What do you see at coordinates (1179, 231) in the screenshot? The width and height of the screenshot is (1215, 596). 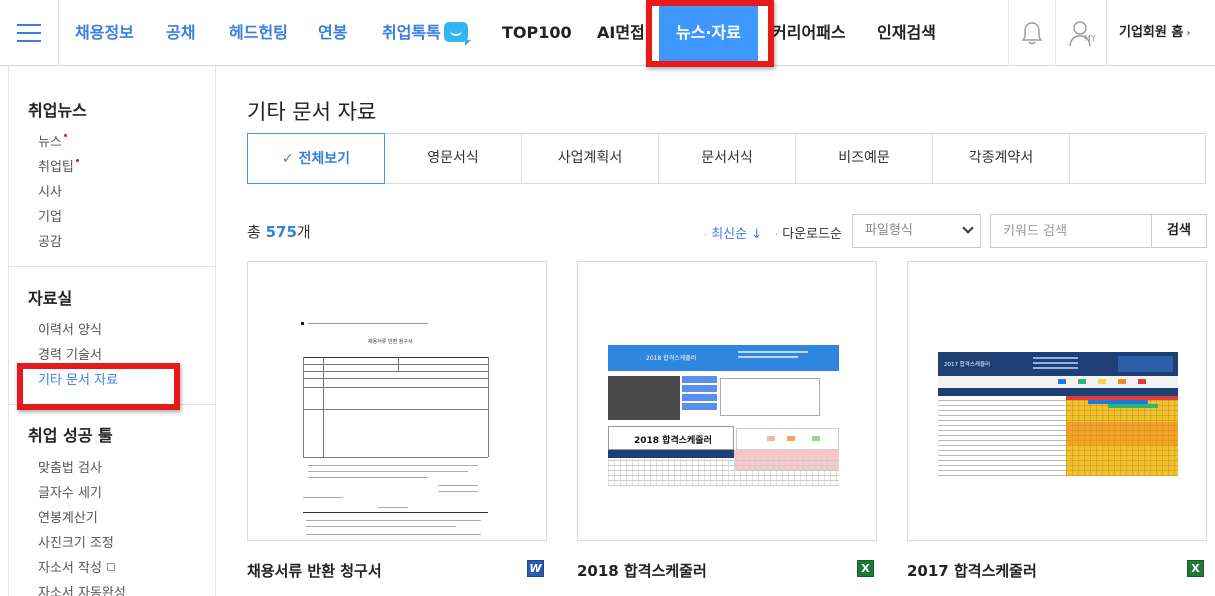 I see `search-button: 검색` at bounding box center [1179, 231].